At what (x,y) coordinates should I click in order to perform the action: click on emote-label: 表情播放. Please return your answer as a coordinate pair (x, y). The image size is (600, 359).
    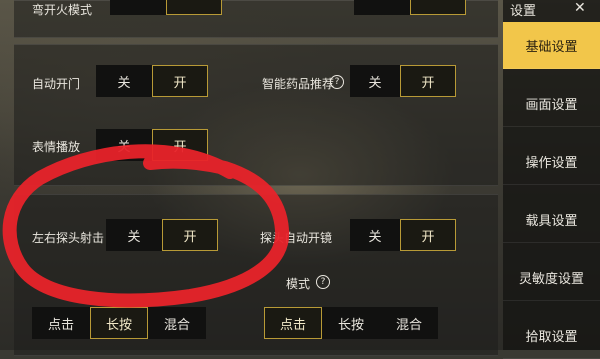
    Looking at the image, I should click on (56, 147).